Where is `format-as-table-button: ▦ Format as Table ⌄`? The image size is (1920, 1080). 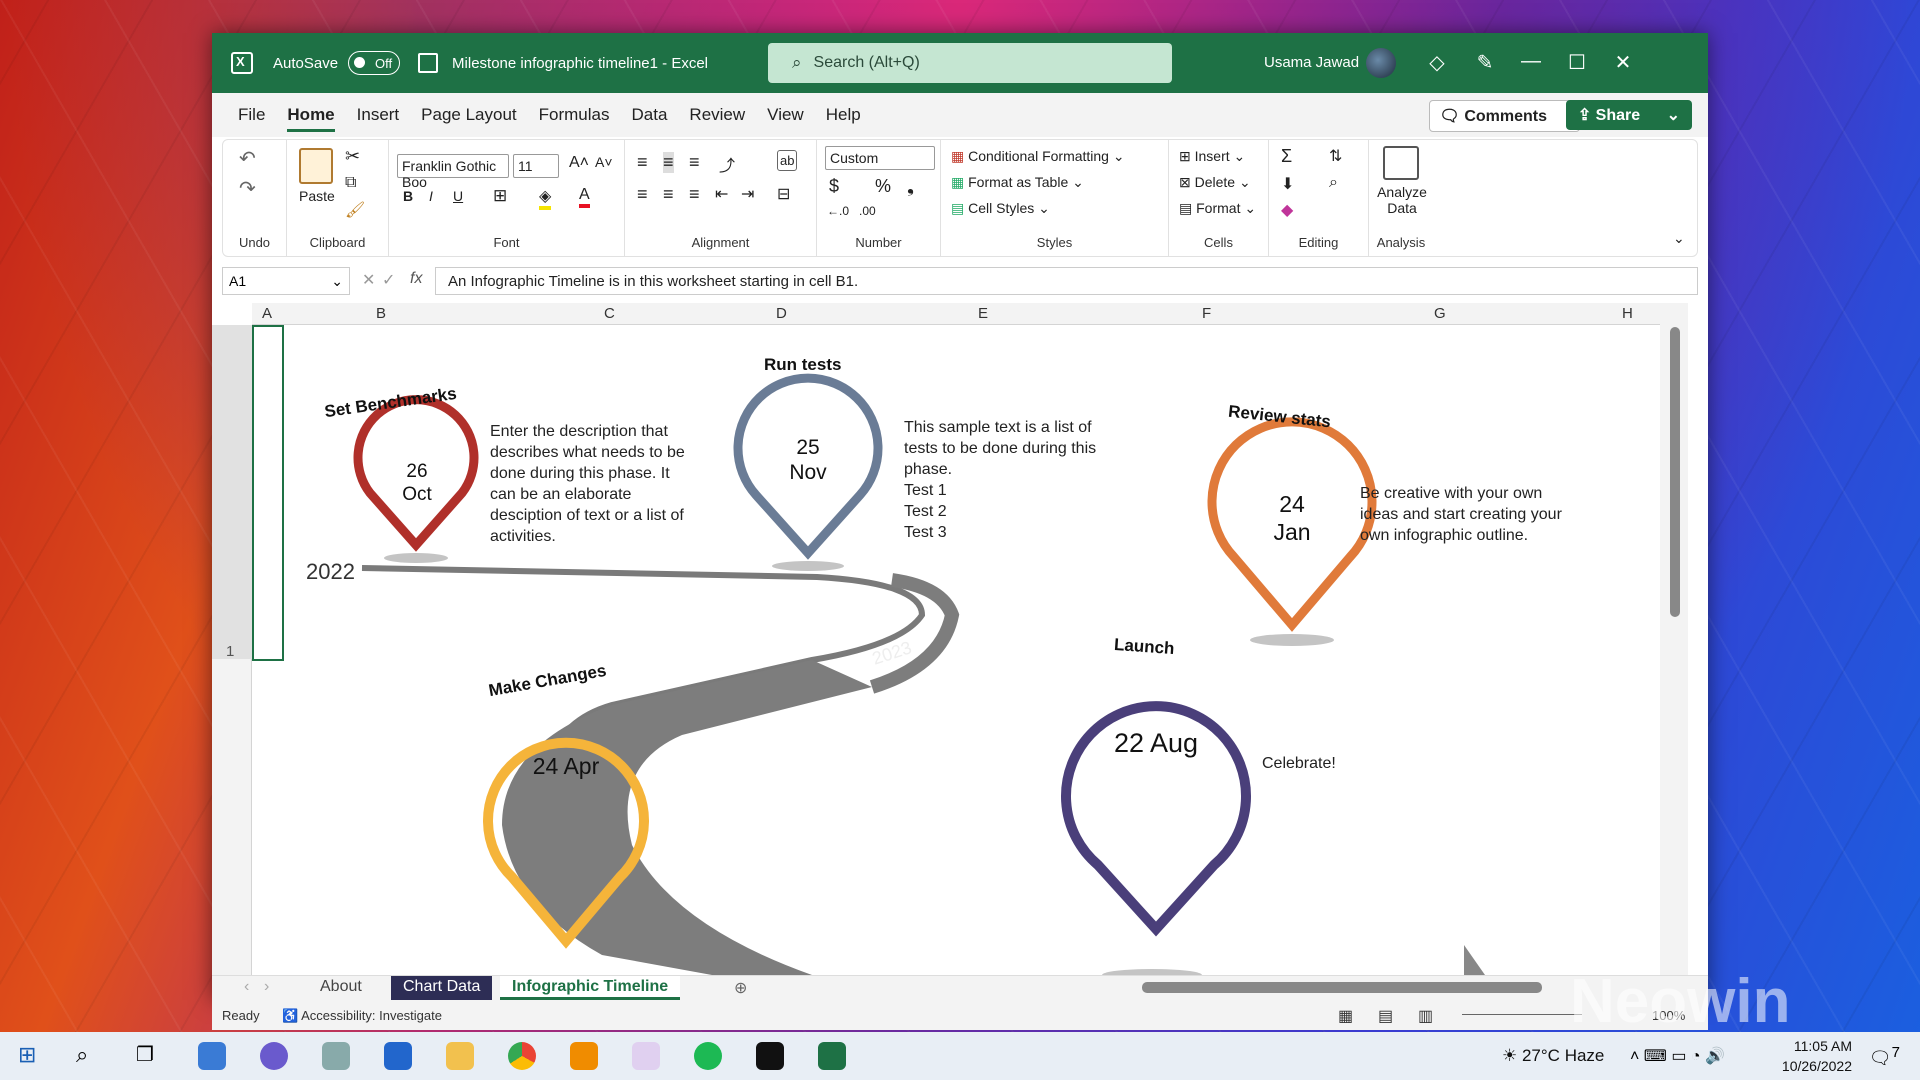
format-as-table-button: ▦ Format as Table ⌄ is located at coordinates (1017, 182).